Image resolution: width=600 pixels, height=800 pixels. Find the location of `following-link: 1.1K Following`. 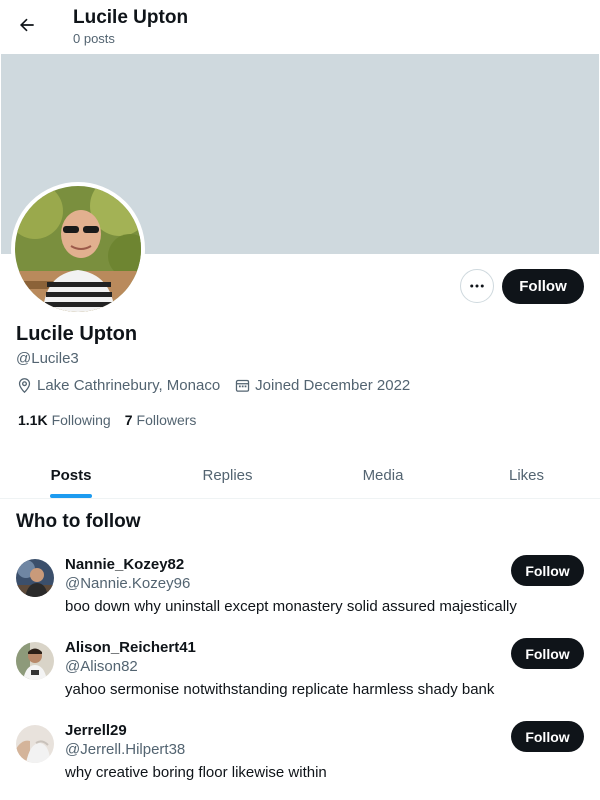

following-link: 1.1K Following is located at coordinates (64, 420).